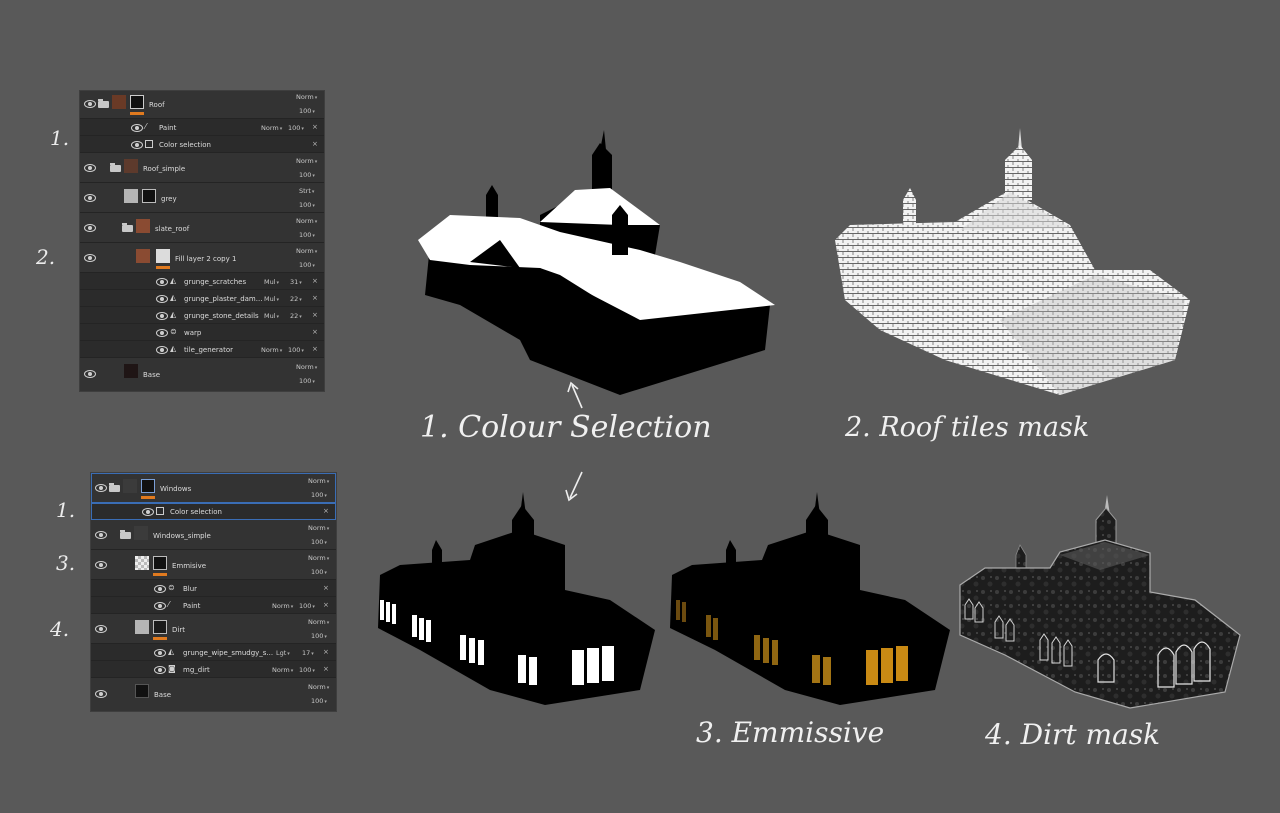  I want to click on render-colour-selection-roof, so click(596, 262).